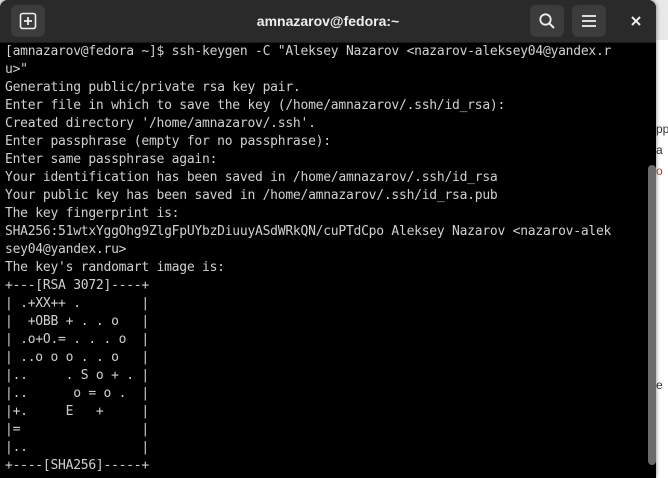 This screenshot has height=478, width=668. Describe the element at coordinates (16, 69) in the screenshot. I see `terminal-line: u>"` at that location.